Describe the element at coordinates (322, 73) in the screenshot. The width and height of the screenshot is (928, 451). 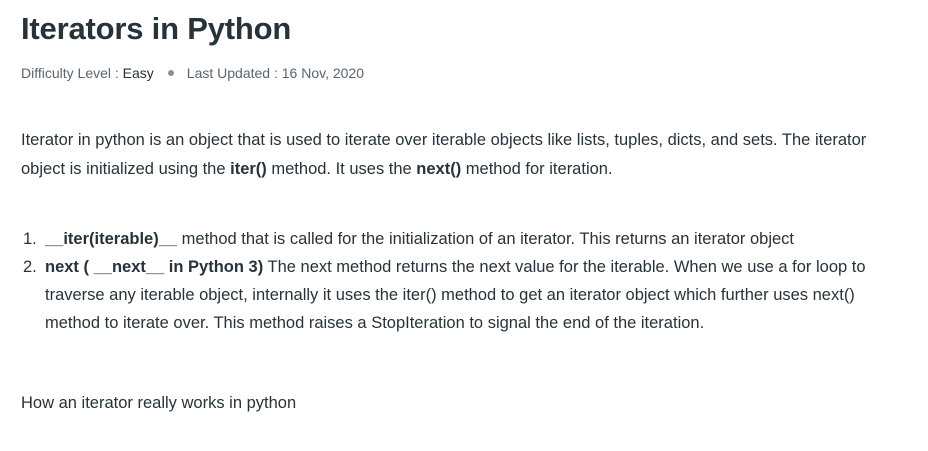
I see `last-updated-date: 16 Nov, 2020` at that location.